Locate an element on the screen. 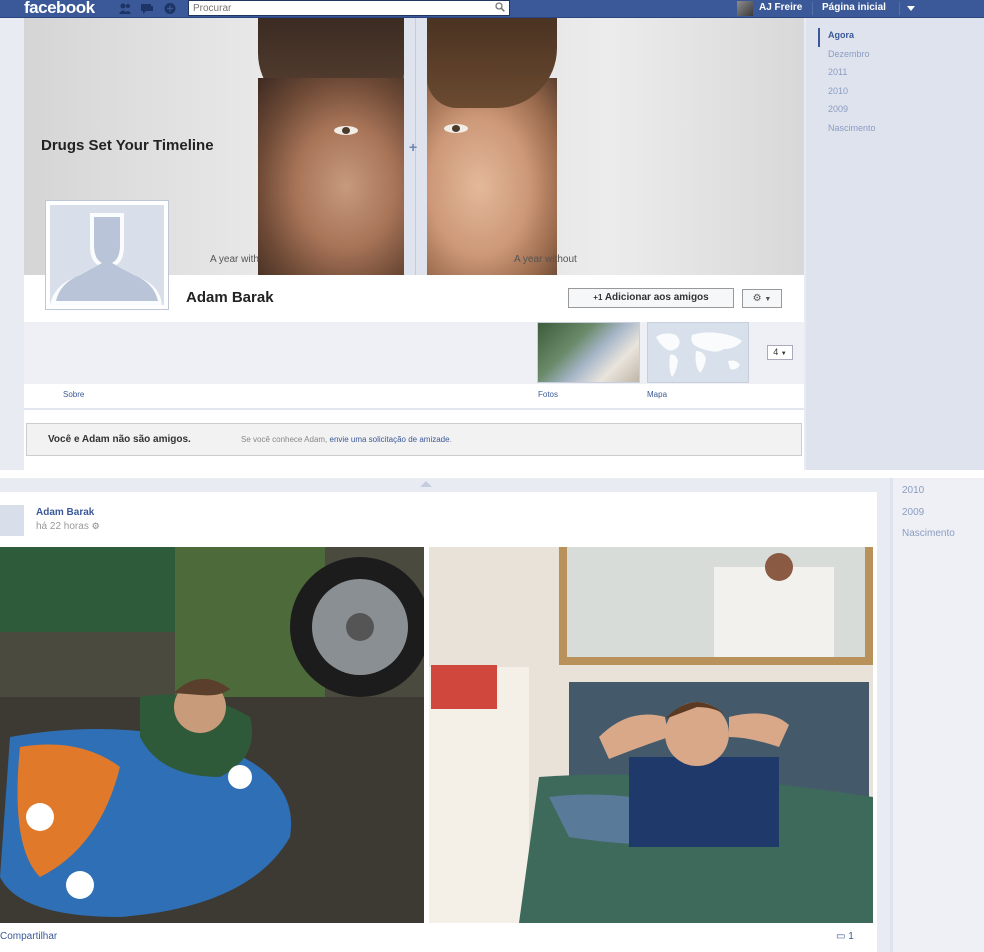 This screenshot has width=984, height=952. profile-name: Adam Barak is located at coordinates (230, 297).